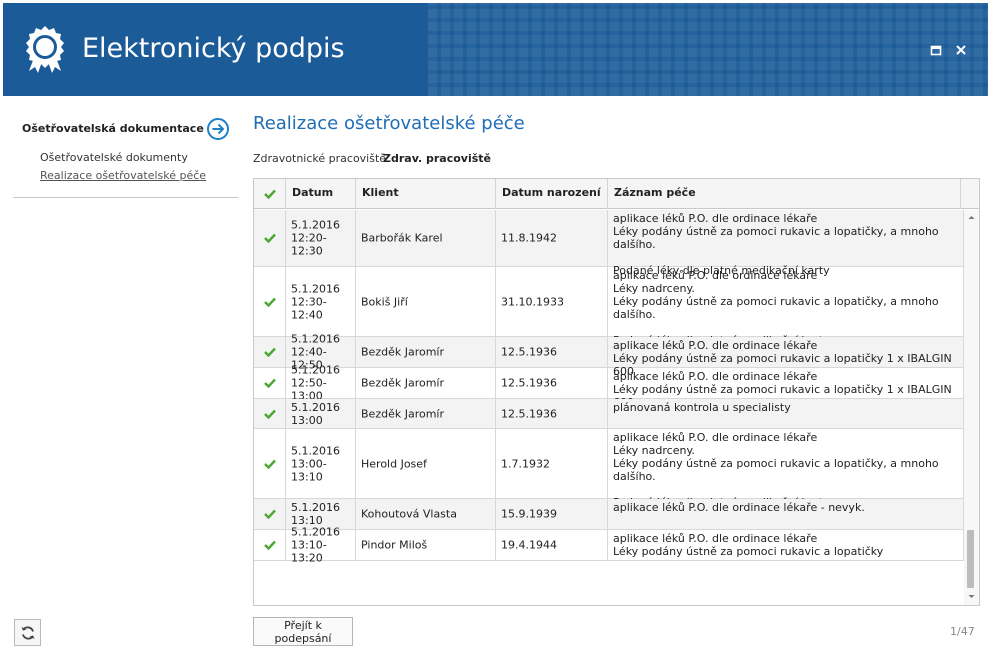  Describe the element at coordinates (321, 352) in the screenshot. I see `row-date-cell: 5.1.2016 12:40-12:50` at that location.